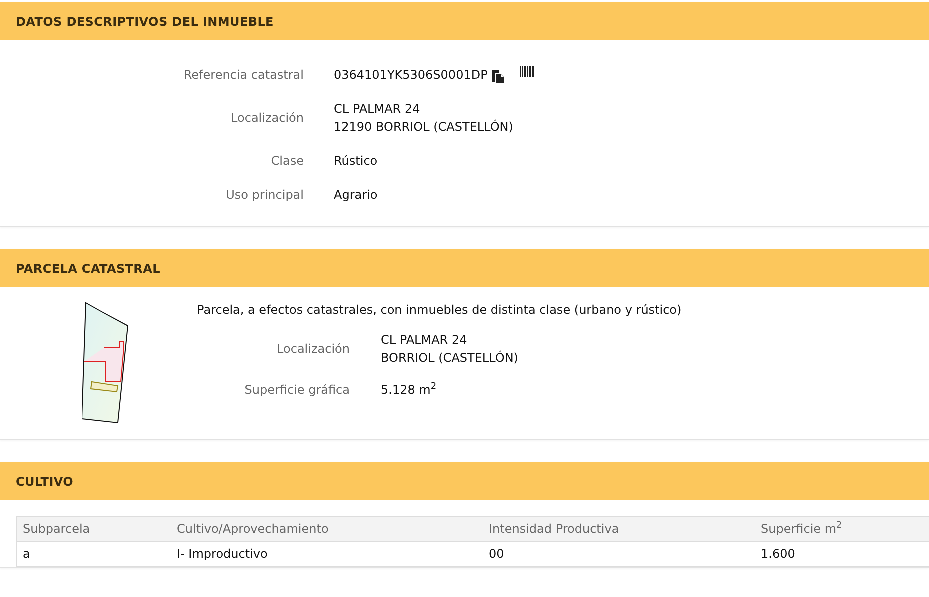  I want to click on field-label: Clase, so click(287, 162).